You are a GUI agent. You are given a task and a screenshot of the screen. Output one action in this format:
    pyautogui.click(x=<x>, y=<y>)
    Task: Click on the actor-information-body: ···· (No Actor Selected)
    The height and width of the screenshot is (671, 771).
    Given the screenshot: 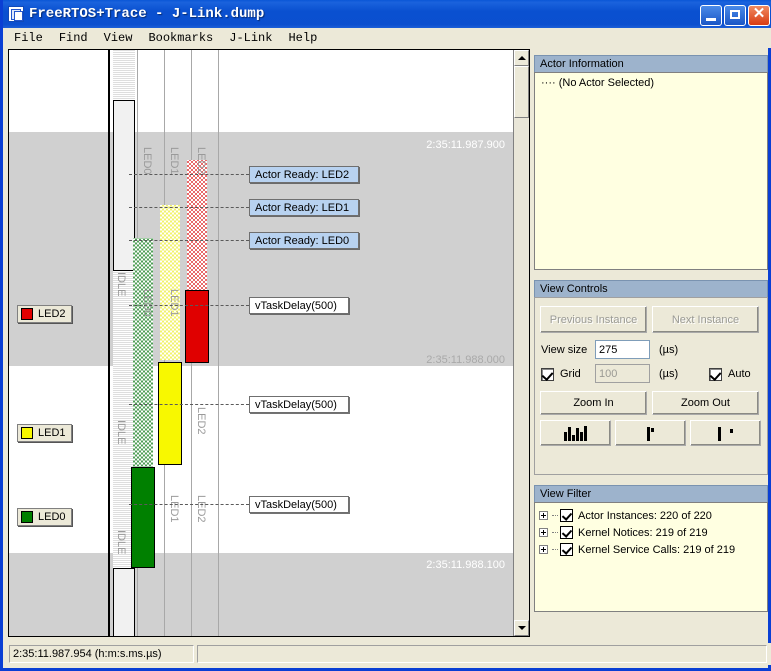 What is the action you would take?
    pyautogui.click(x=651, y=171)
    